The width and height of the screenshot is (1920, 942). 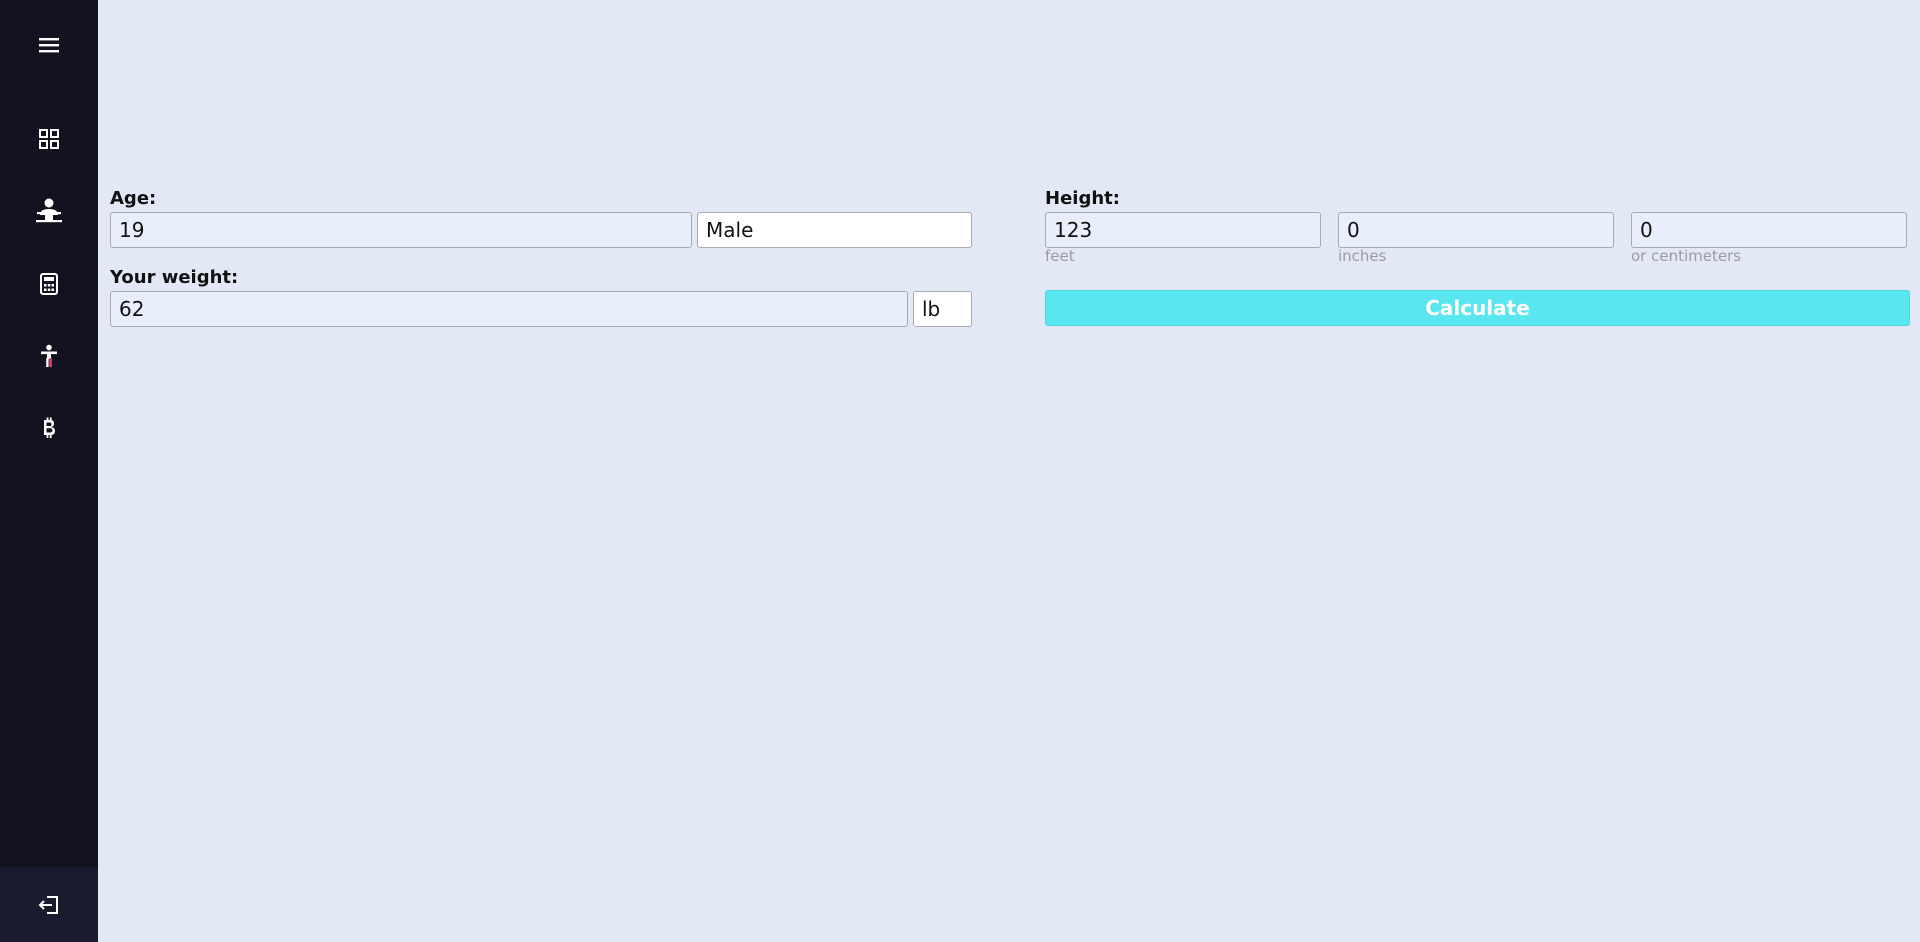 I want to click on hamburger-menu-icon, so click(x=49, y=45).